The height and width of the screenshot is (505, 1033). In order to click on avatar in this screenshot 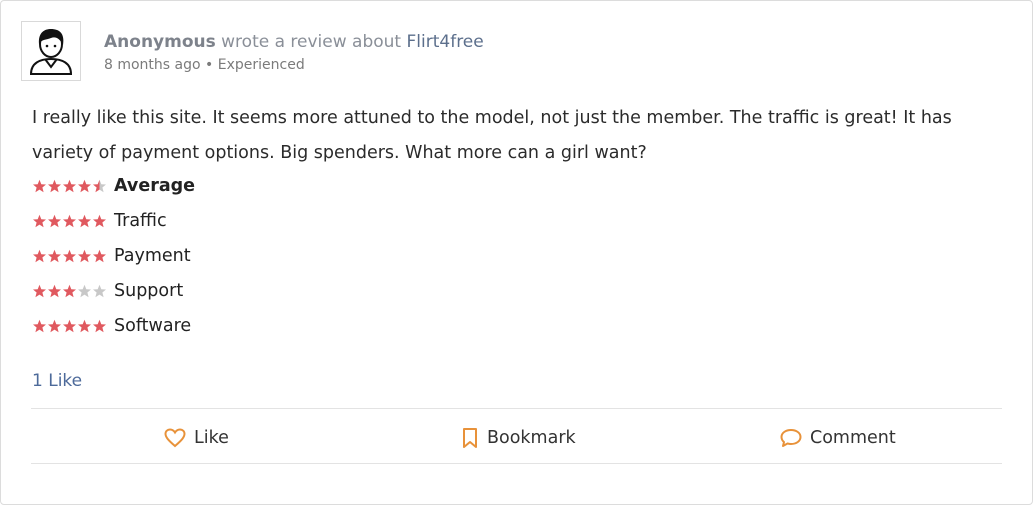, I will do `click(51, 51)`.